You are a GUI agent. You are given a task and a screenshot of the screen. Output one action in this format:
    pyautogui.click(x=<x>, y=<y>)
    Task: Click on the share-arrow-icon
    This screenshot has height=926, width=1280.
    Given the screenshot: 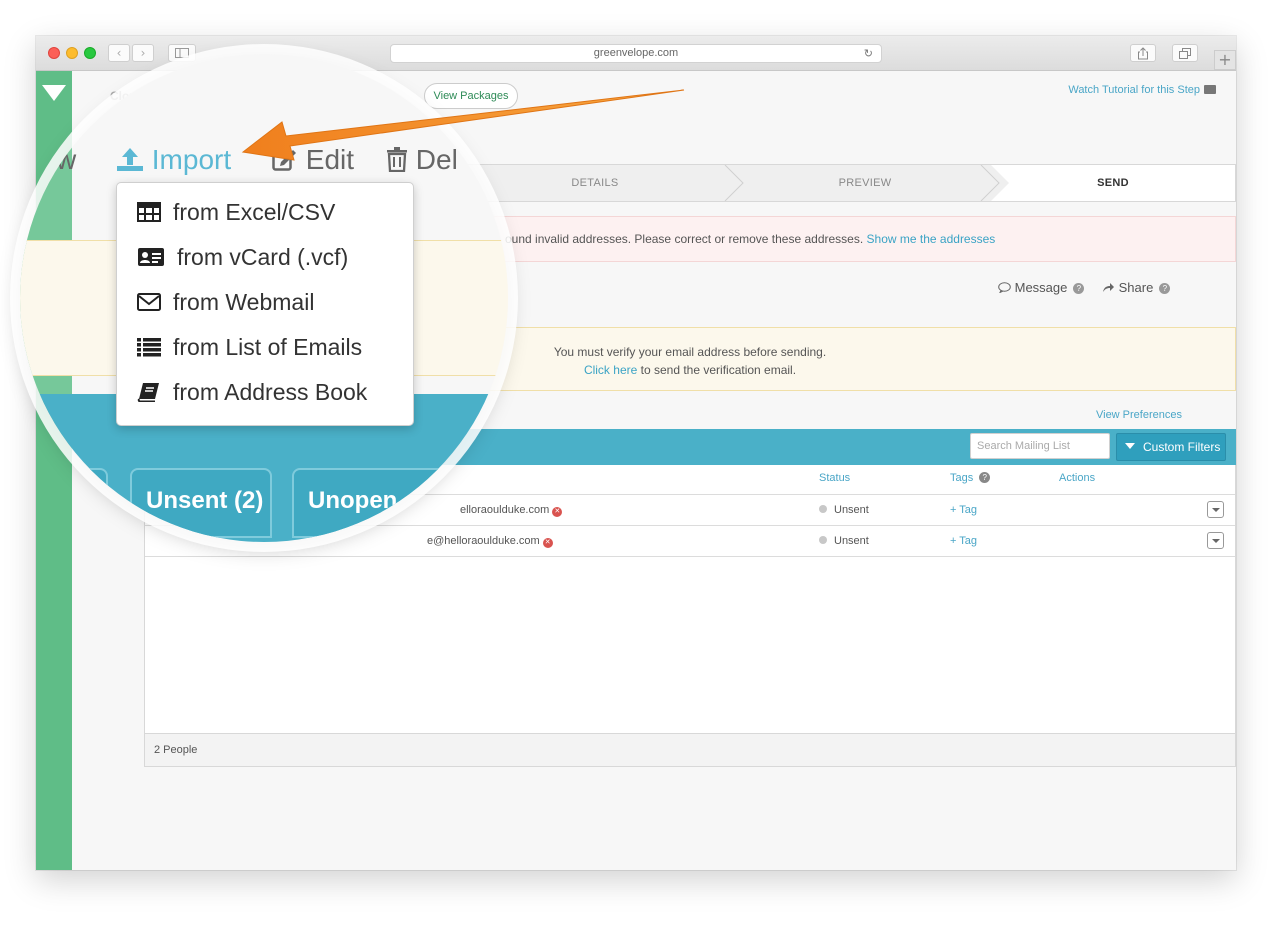 What is the action you would take?
    pyautogui.click(x=1108, y=287)
    